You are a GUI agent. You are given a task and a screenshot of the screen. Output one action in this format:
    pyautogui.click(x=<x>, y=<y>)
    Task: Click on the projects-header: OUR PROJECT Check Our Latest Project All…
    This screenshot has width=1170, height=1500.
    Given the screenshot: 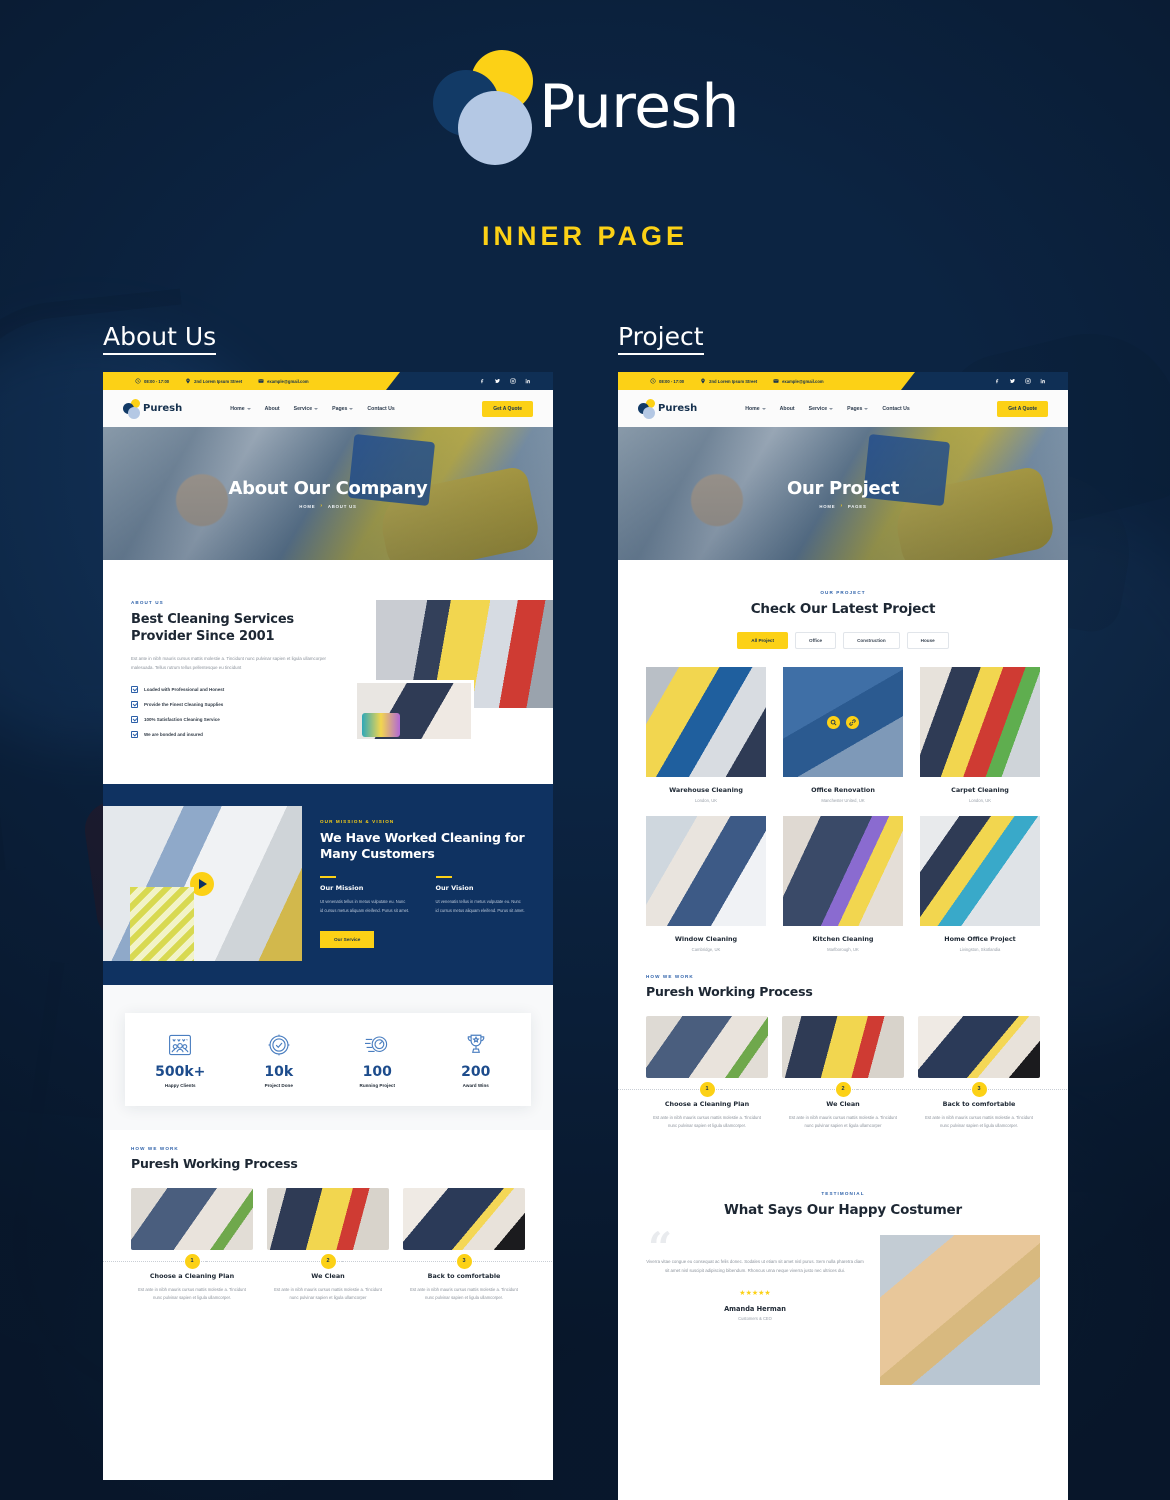 What is the action you would take?
    pyautogui.click(x=843, y=605)
    